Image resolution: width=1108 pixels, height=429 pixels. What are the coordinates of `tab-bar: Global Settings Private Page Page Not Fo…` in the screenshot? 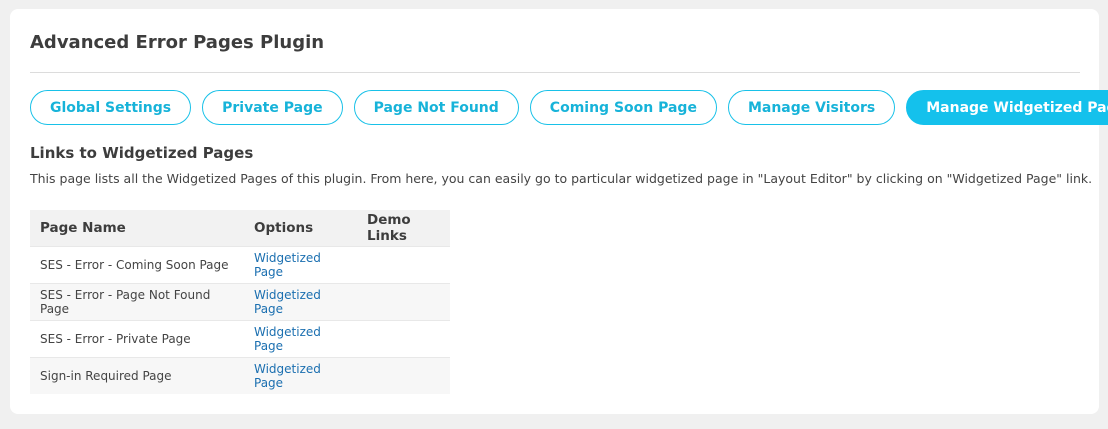 It's located at (569, 107).